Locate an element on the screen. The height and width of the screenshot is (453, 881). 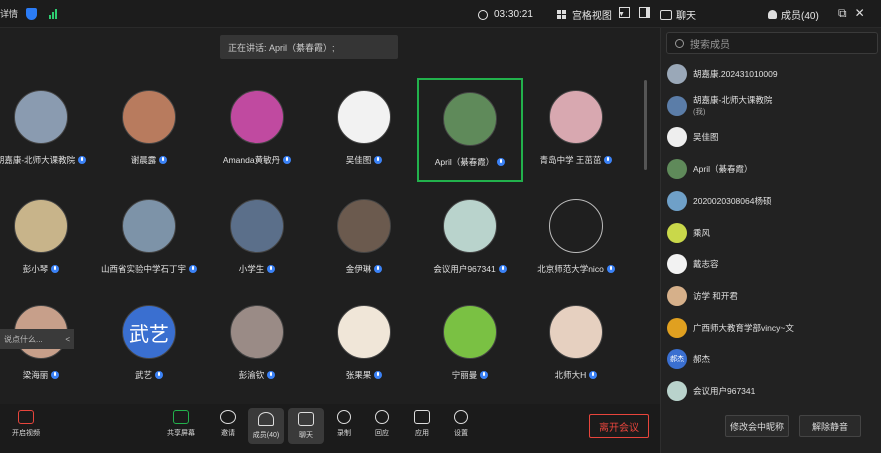
chat-button: 聊天 is located at coordinates (306, 426).